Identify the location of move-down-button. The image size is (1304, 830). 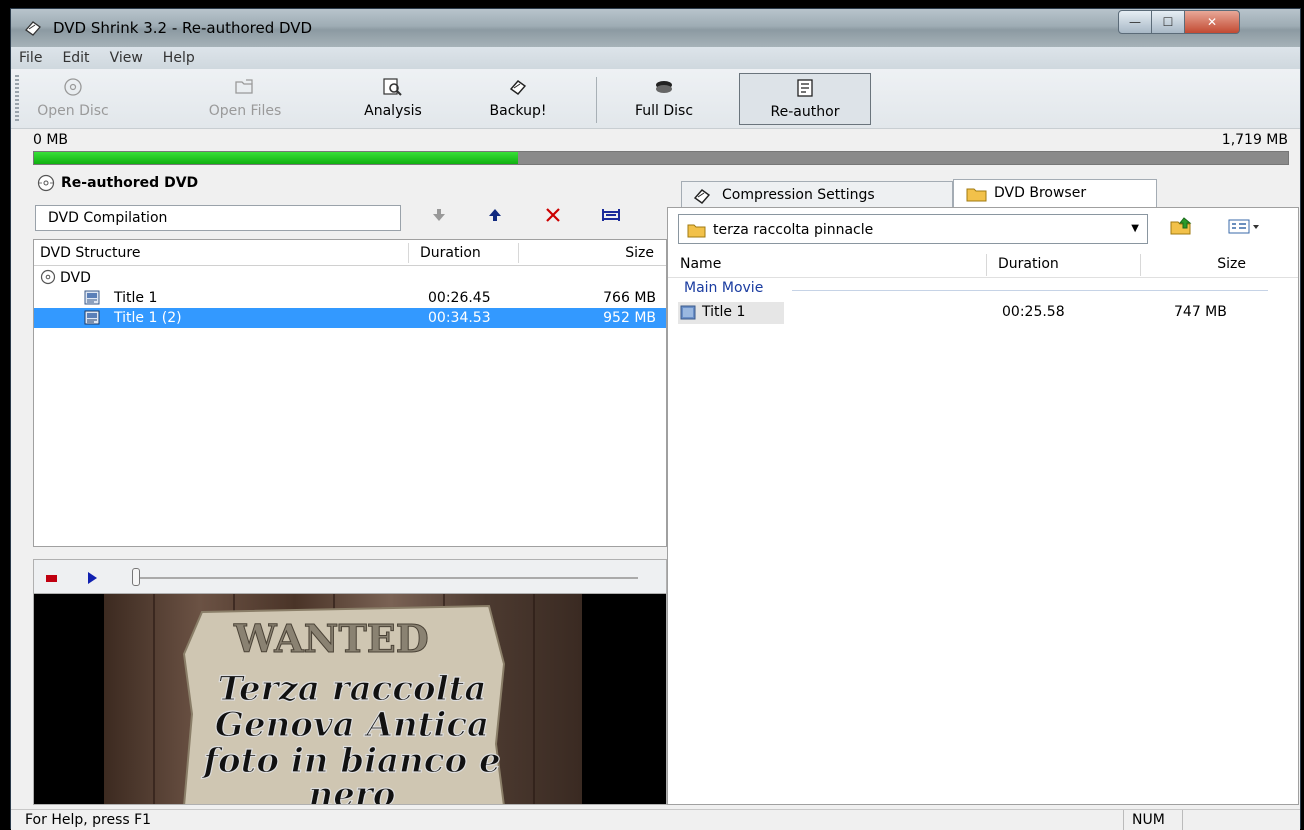
(439, 217).